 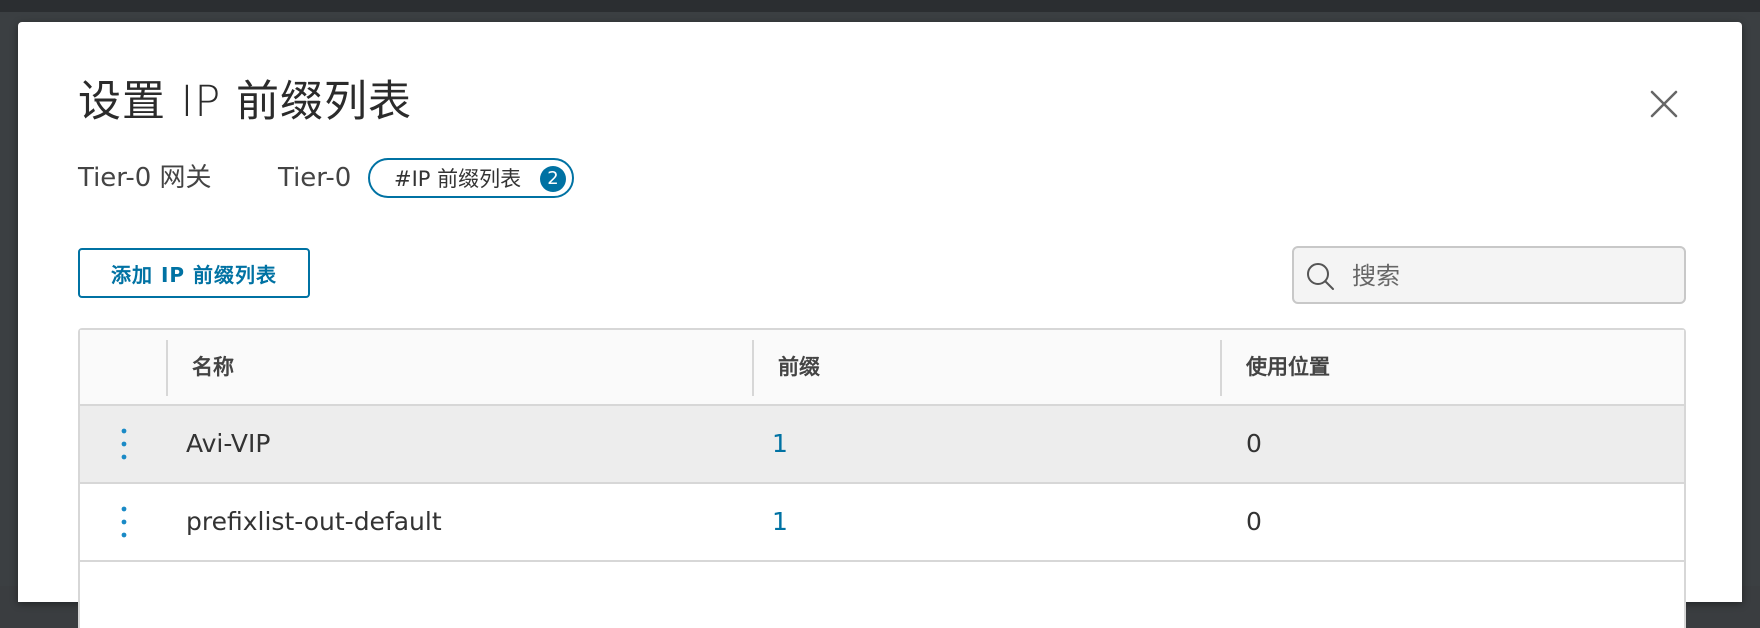 I want to click on ip-prefix-list-count-chip: #IP 前缀列表 2, so click(x=471, y=178).